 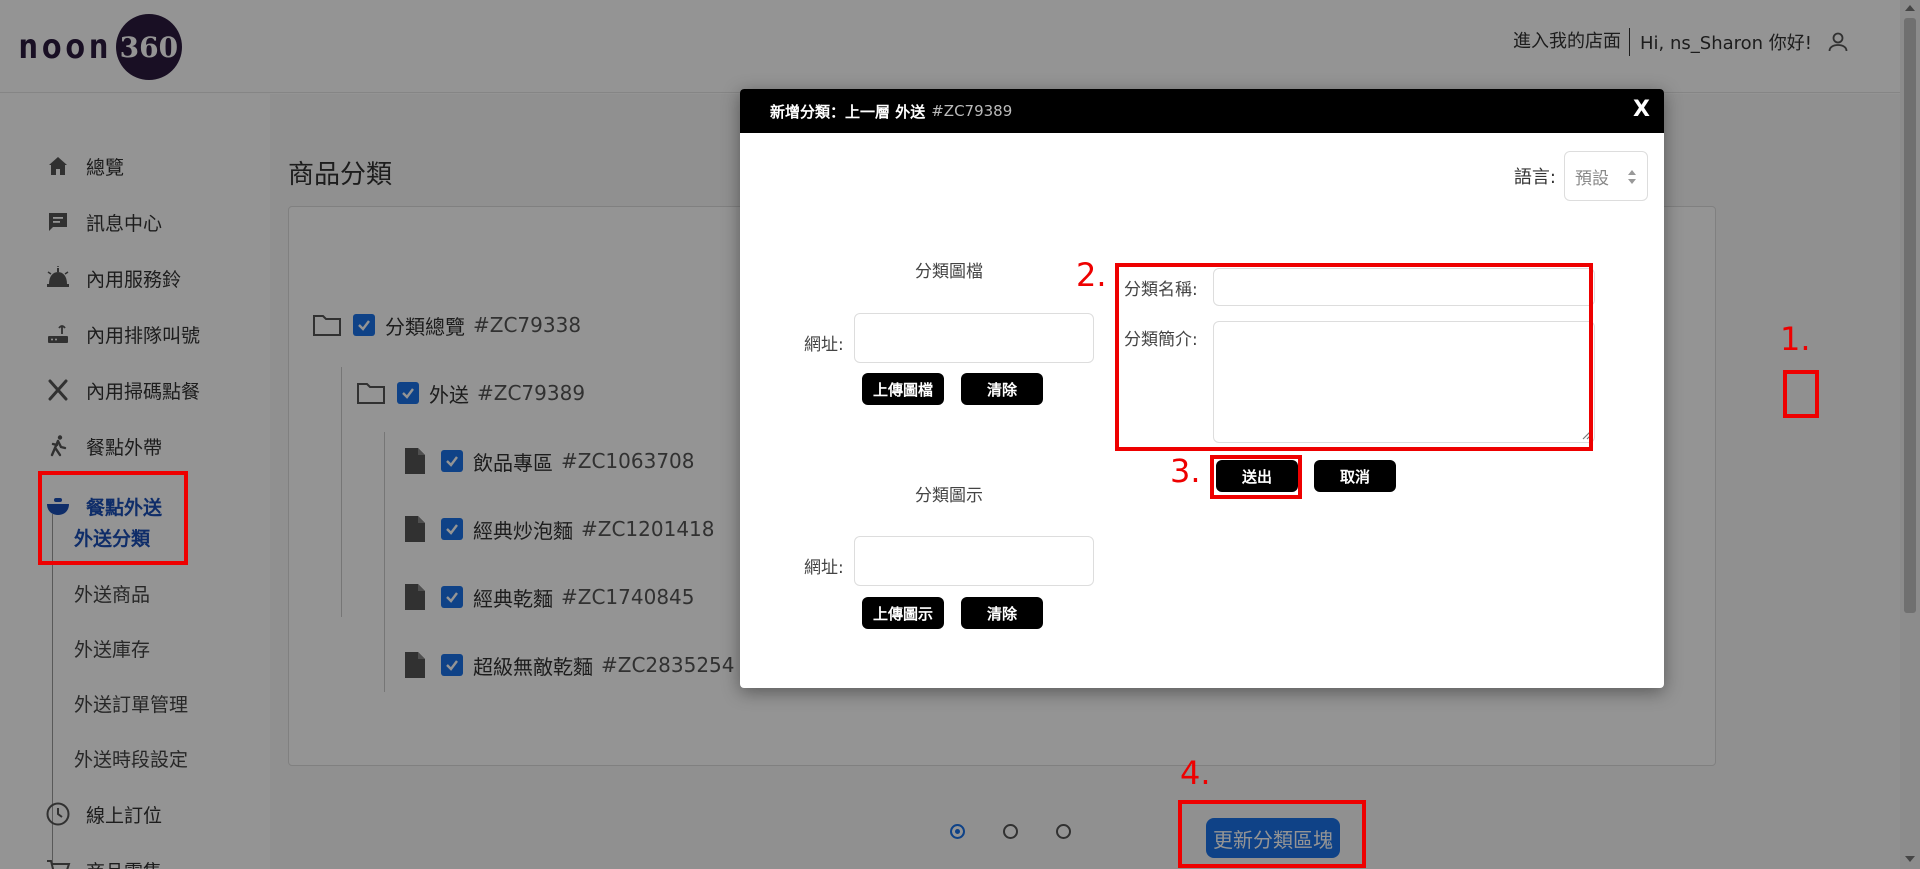 What do you see at coordinates (974, 561) in the screenshot?
I see `icon-url-input` at bounding box center [974, 561].